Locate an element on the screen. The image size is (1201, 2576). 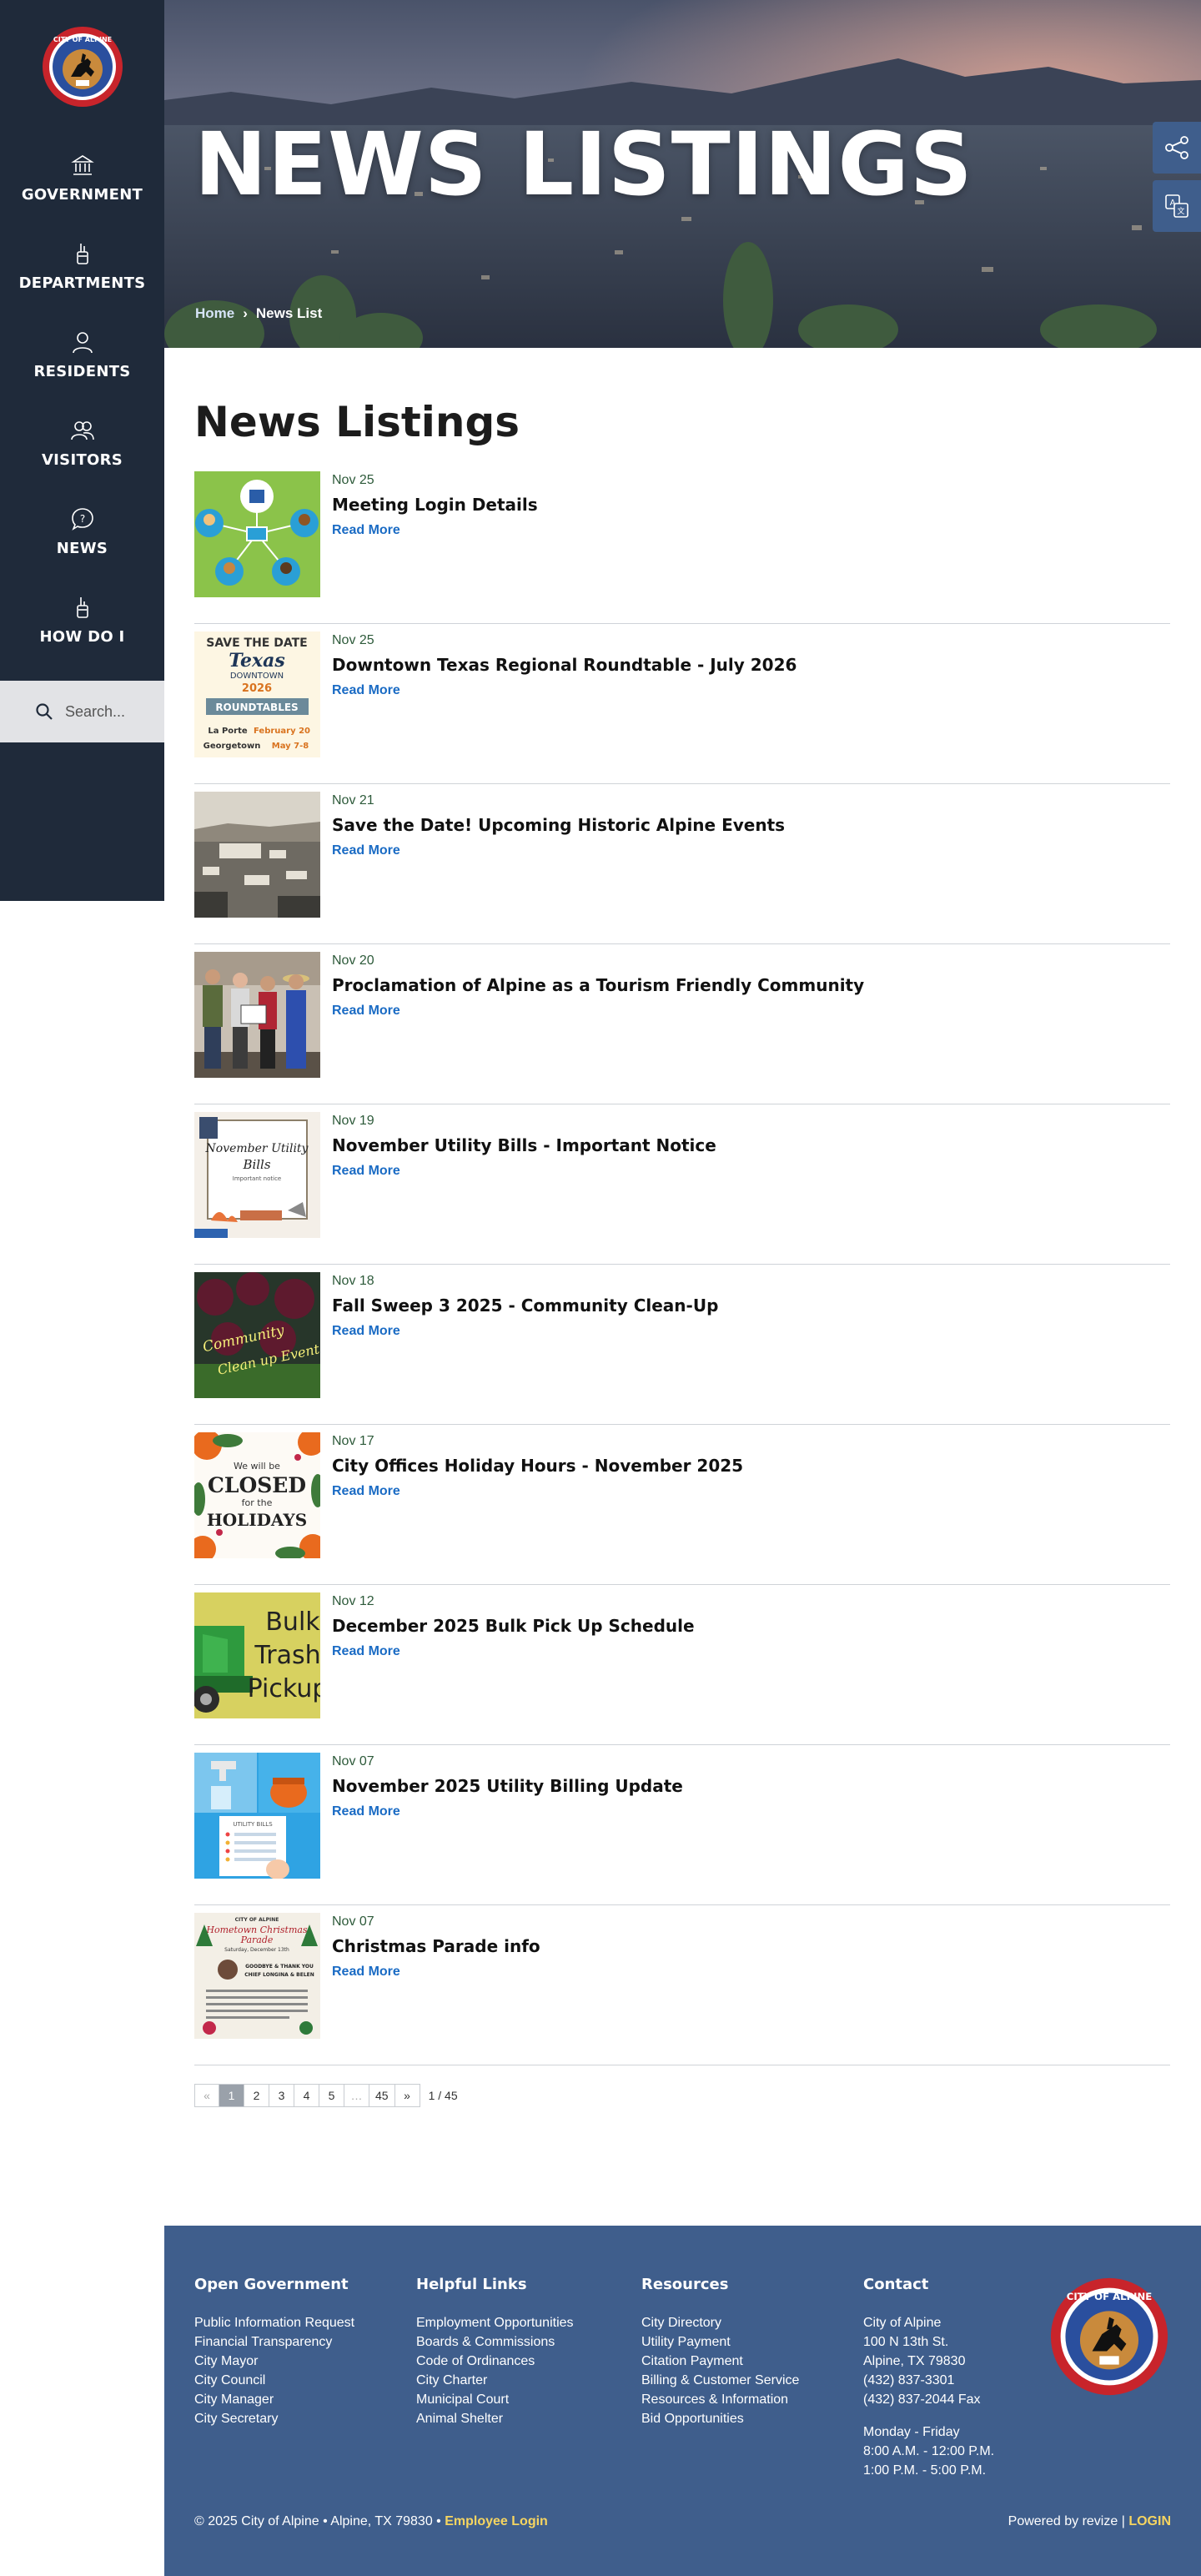
search-box is located at coordinates (82, 711).